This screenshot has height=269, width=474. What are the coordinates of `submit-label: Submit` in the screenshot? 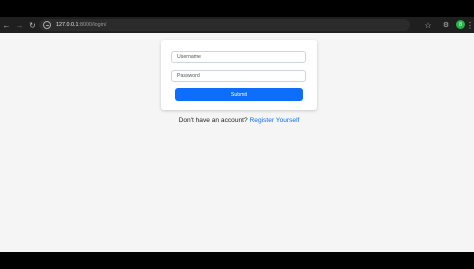 It's located at (239, 94).